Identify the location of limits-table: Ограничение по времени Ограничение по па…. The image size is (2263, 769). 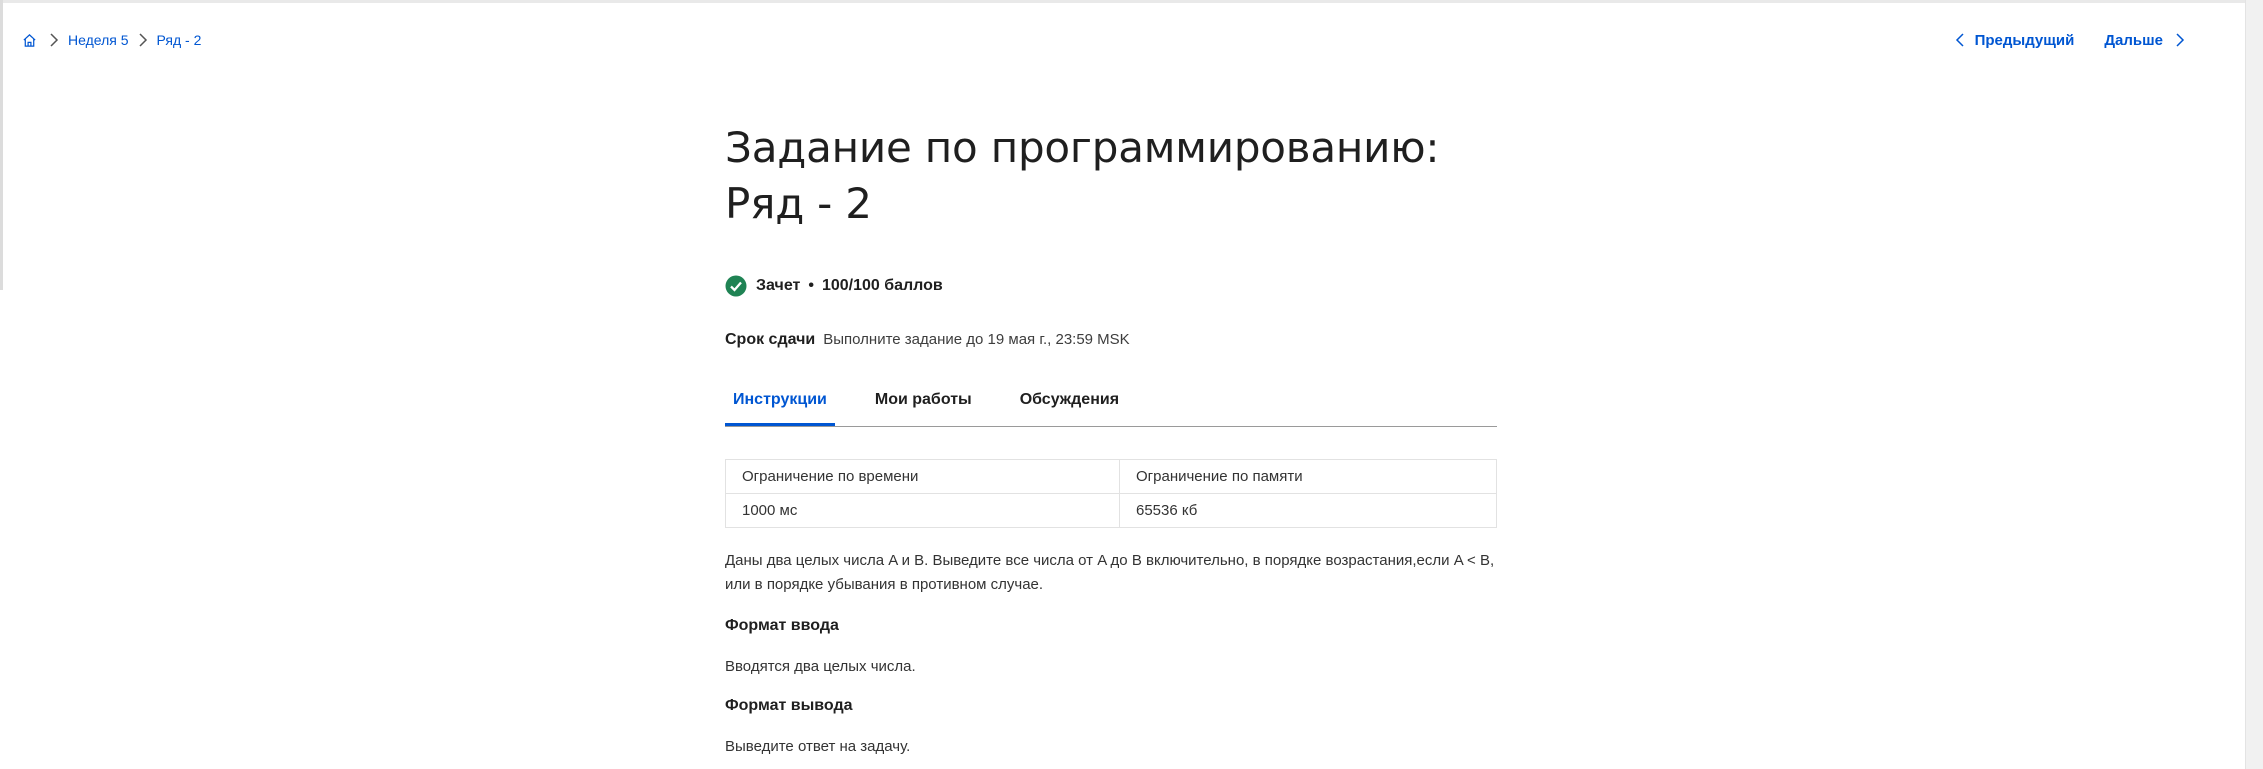
(1111, 493).